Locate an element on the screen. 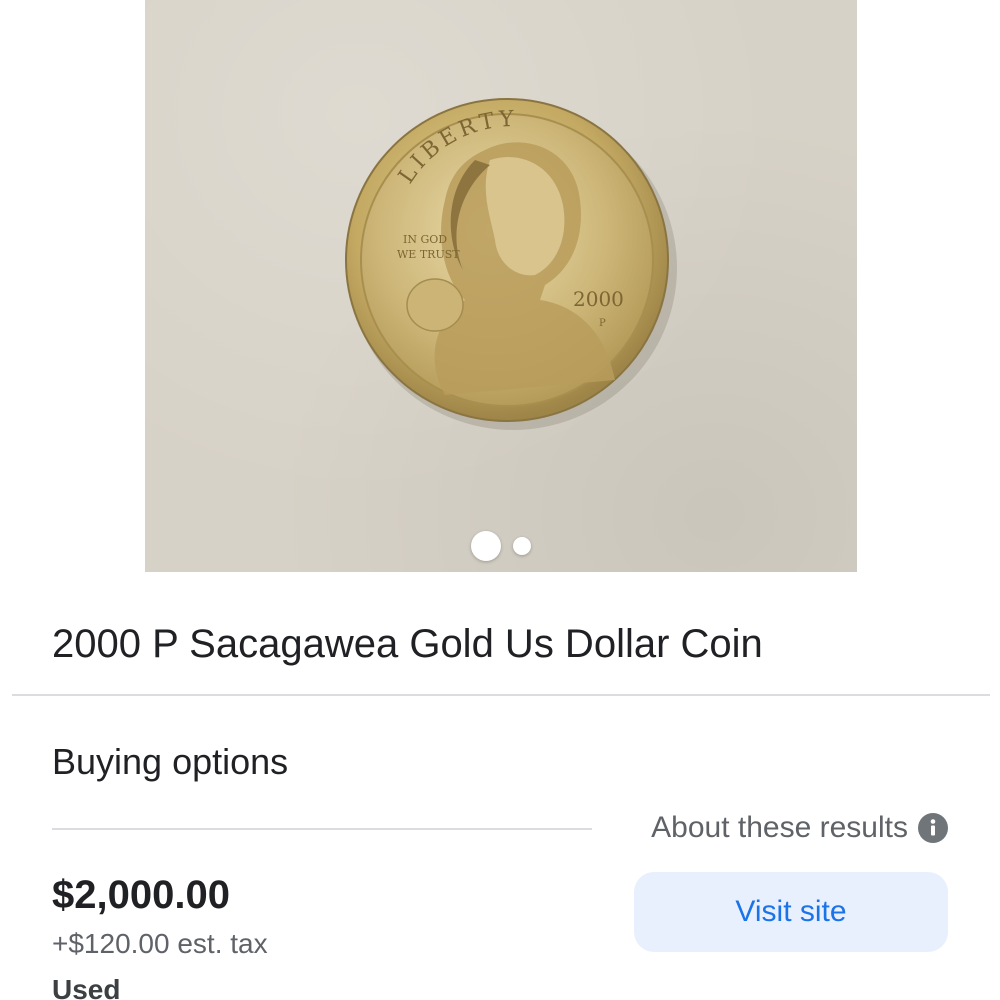  offer-condition: Used is located at coordinates (86, 987).